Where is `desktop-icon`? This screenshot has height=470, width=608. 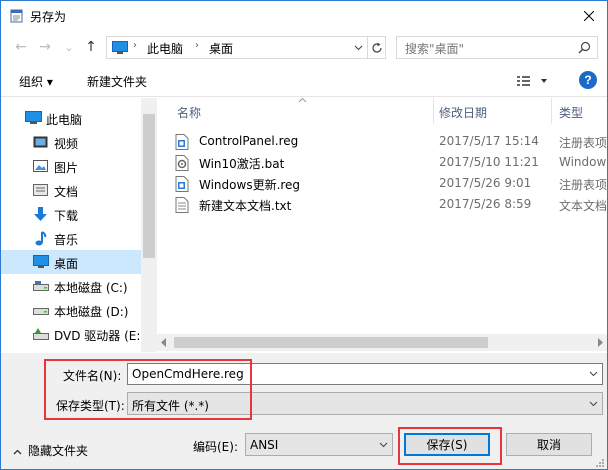
desktop-icon is located at coordinates (41, 261).